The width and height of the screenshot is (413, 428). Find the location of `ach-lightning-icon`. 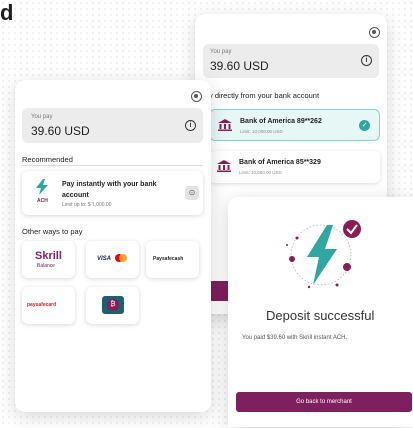

ach-lightning-icon is located at coordinates (42, 187).